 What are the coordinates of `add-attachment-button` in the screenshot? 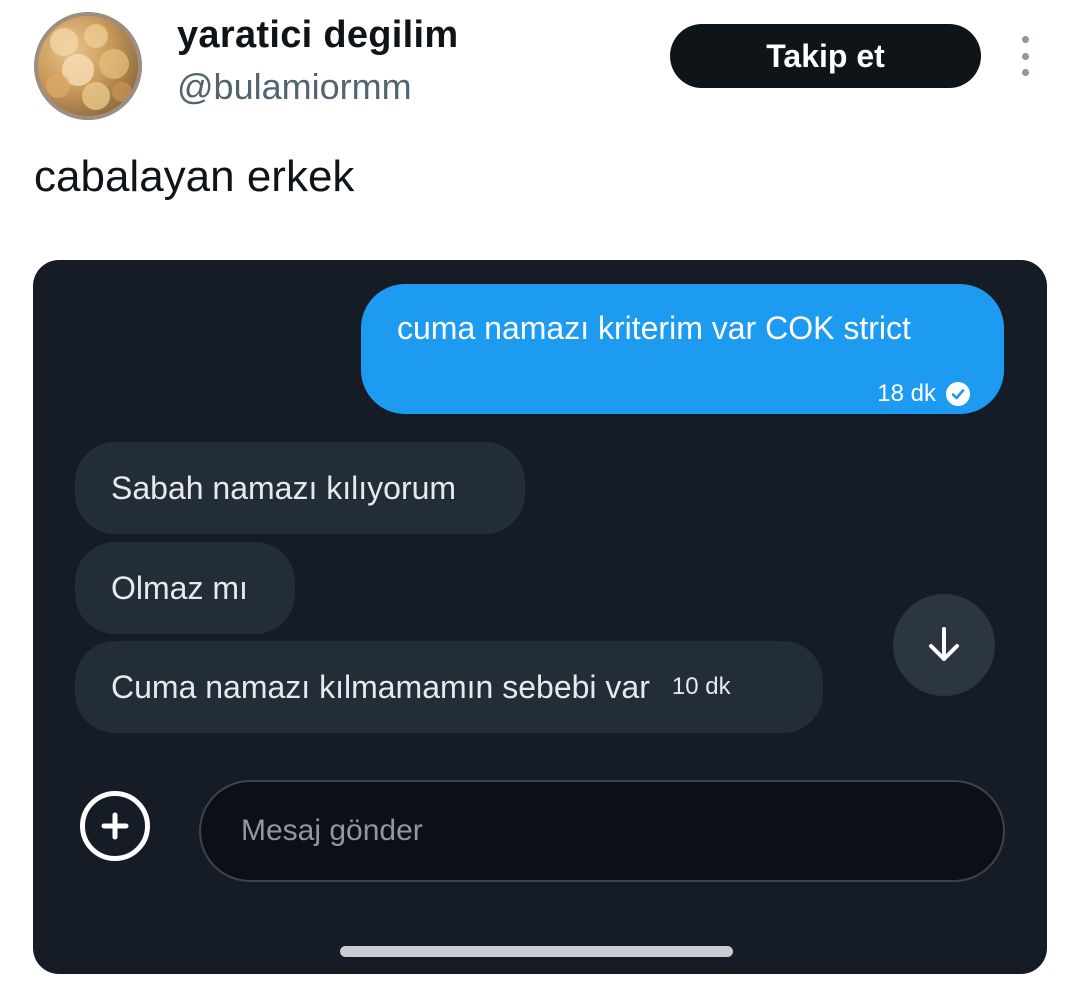 It's located at (115, 826).